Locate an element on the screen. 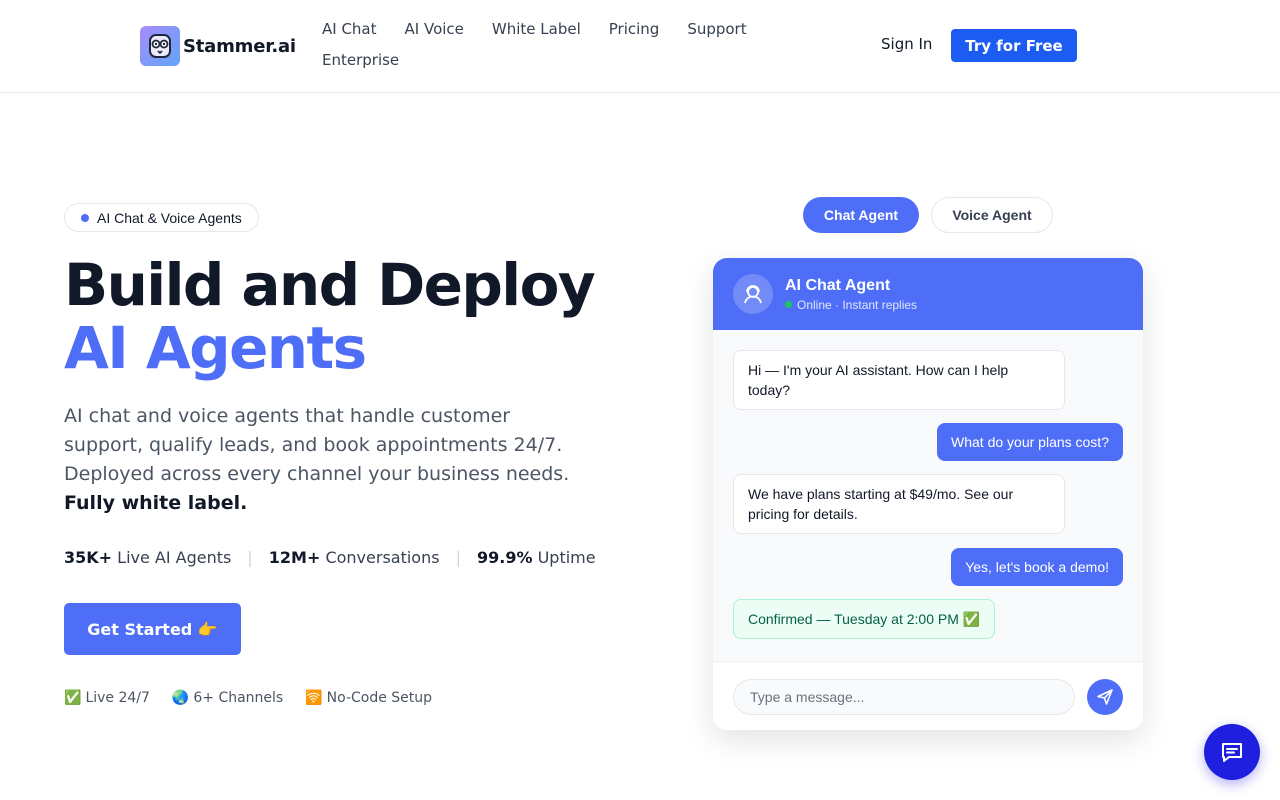 The image size is (1280, 800). badge-dot-icon is located at coordinates (85, 217).